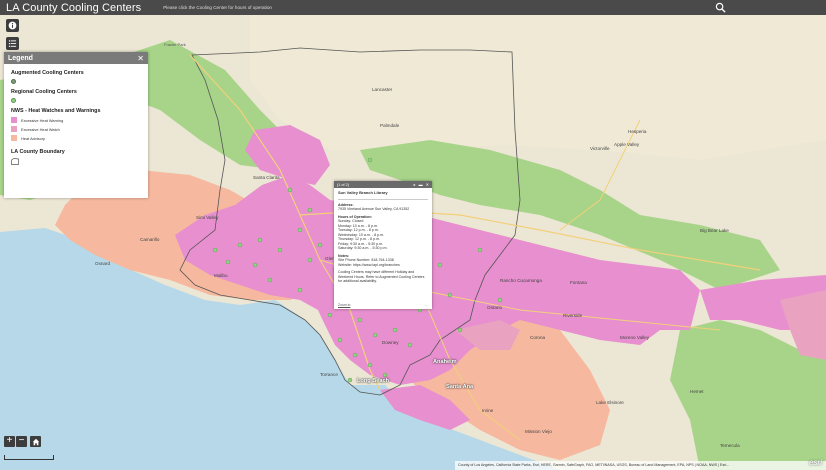 The height and width of the screenshot is (470, 826). Describe the element at coordinates (495, 307) in the screenshot. I see `place-label: Ontario` at that location.